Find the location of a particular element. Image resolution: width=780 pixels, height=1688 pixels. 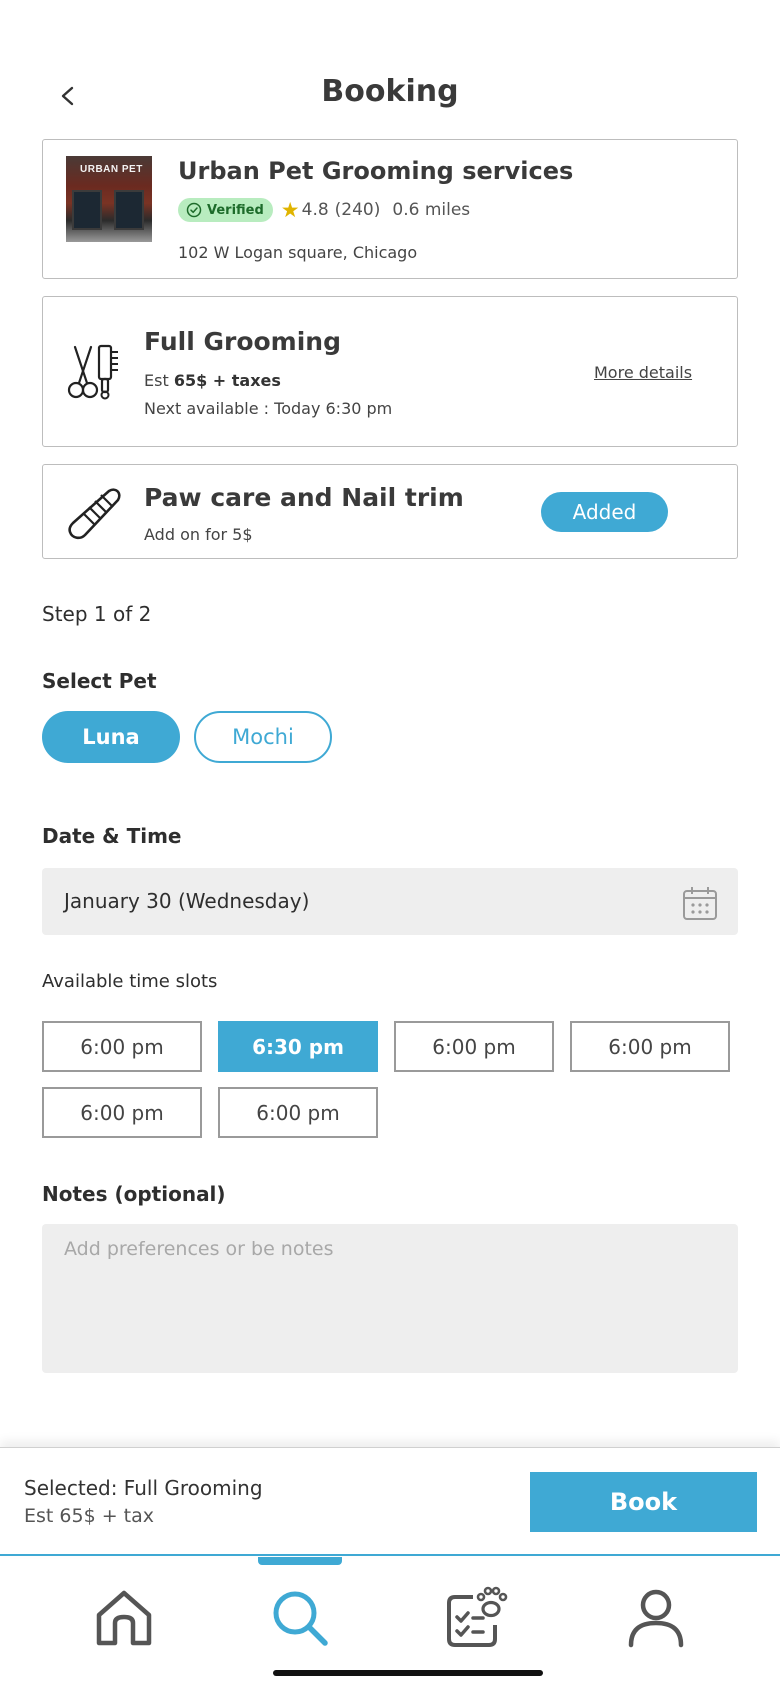

home-icon is located at coordinates (124, 1618).